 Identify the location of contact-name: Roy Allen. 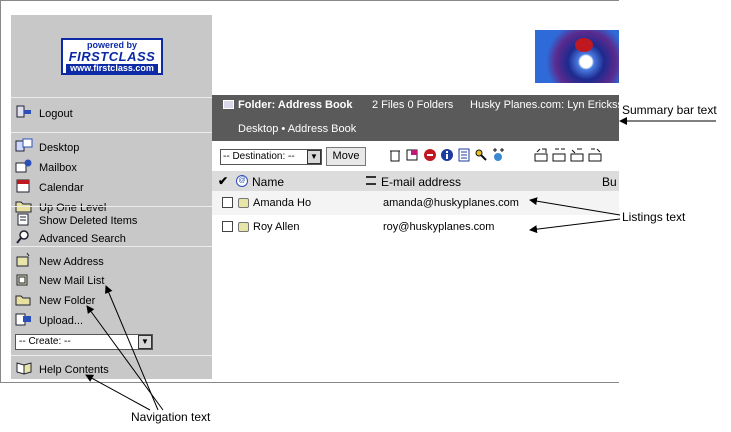
(276, 227).